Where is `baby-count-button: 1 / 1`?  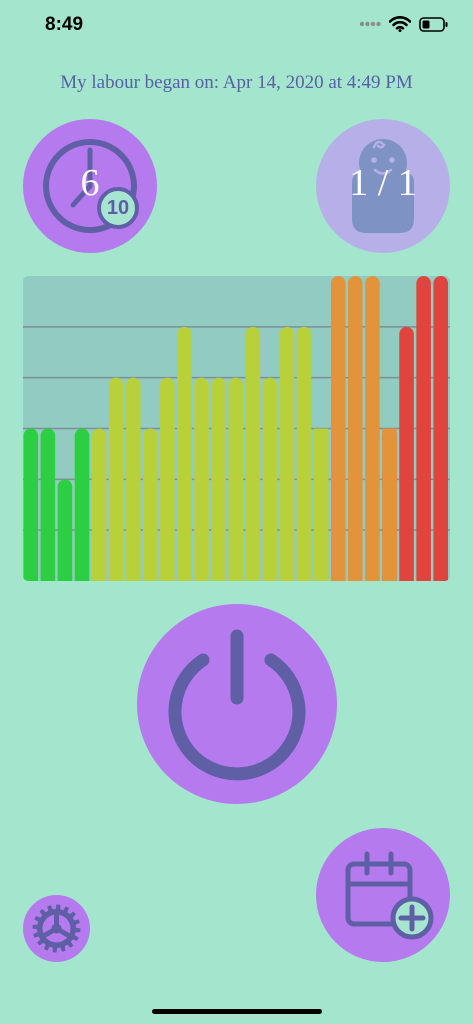
baby-count-button: 1 / 1 is located at coordinates (383, 186).